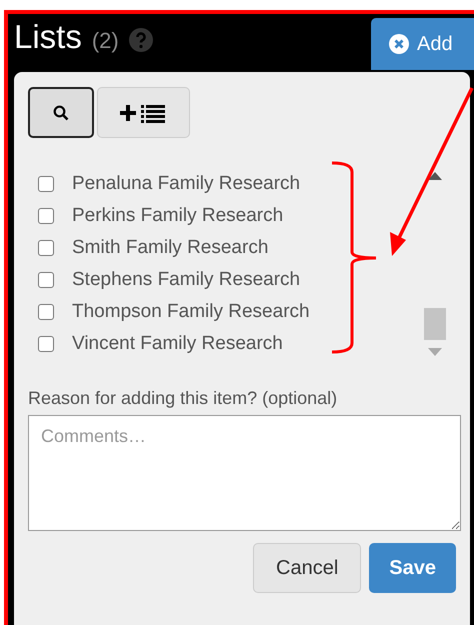 The image size is (474, 625). Describe the element at coordinates (186, 280) in the screenshot. I see `list-label: Stephens Family Research` at that location.